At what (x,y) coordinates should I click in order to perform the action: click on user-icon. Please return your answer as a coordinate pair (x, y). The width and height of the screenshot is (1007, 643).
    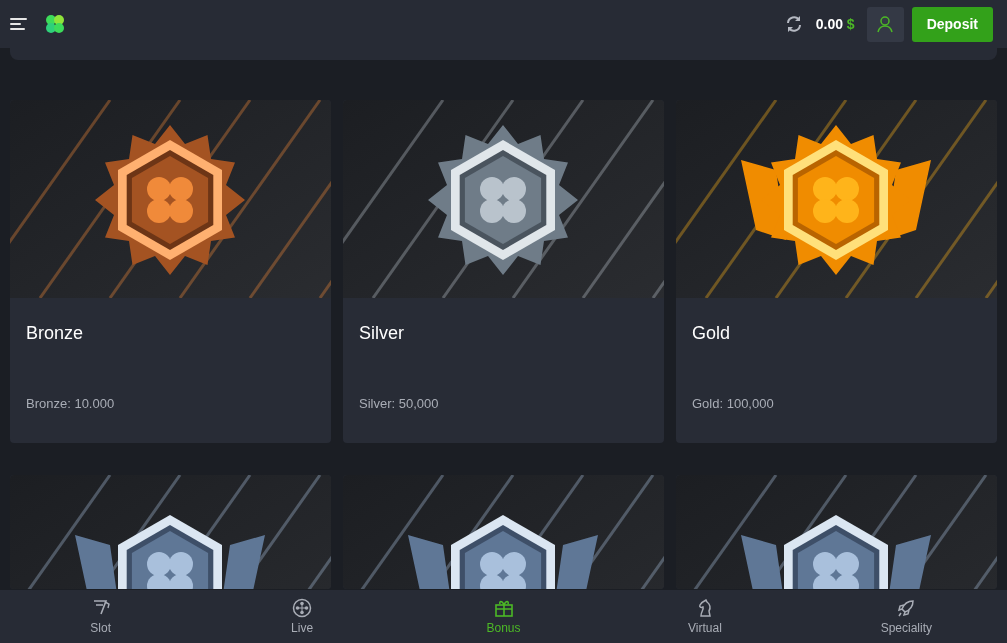
    Looking at the image, I should click on (885, 24).